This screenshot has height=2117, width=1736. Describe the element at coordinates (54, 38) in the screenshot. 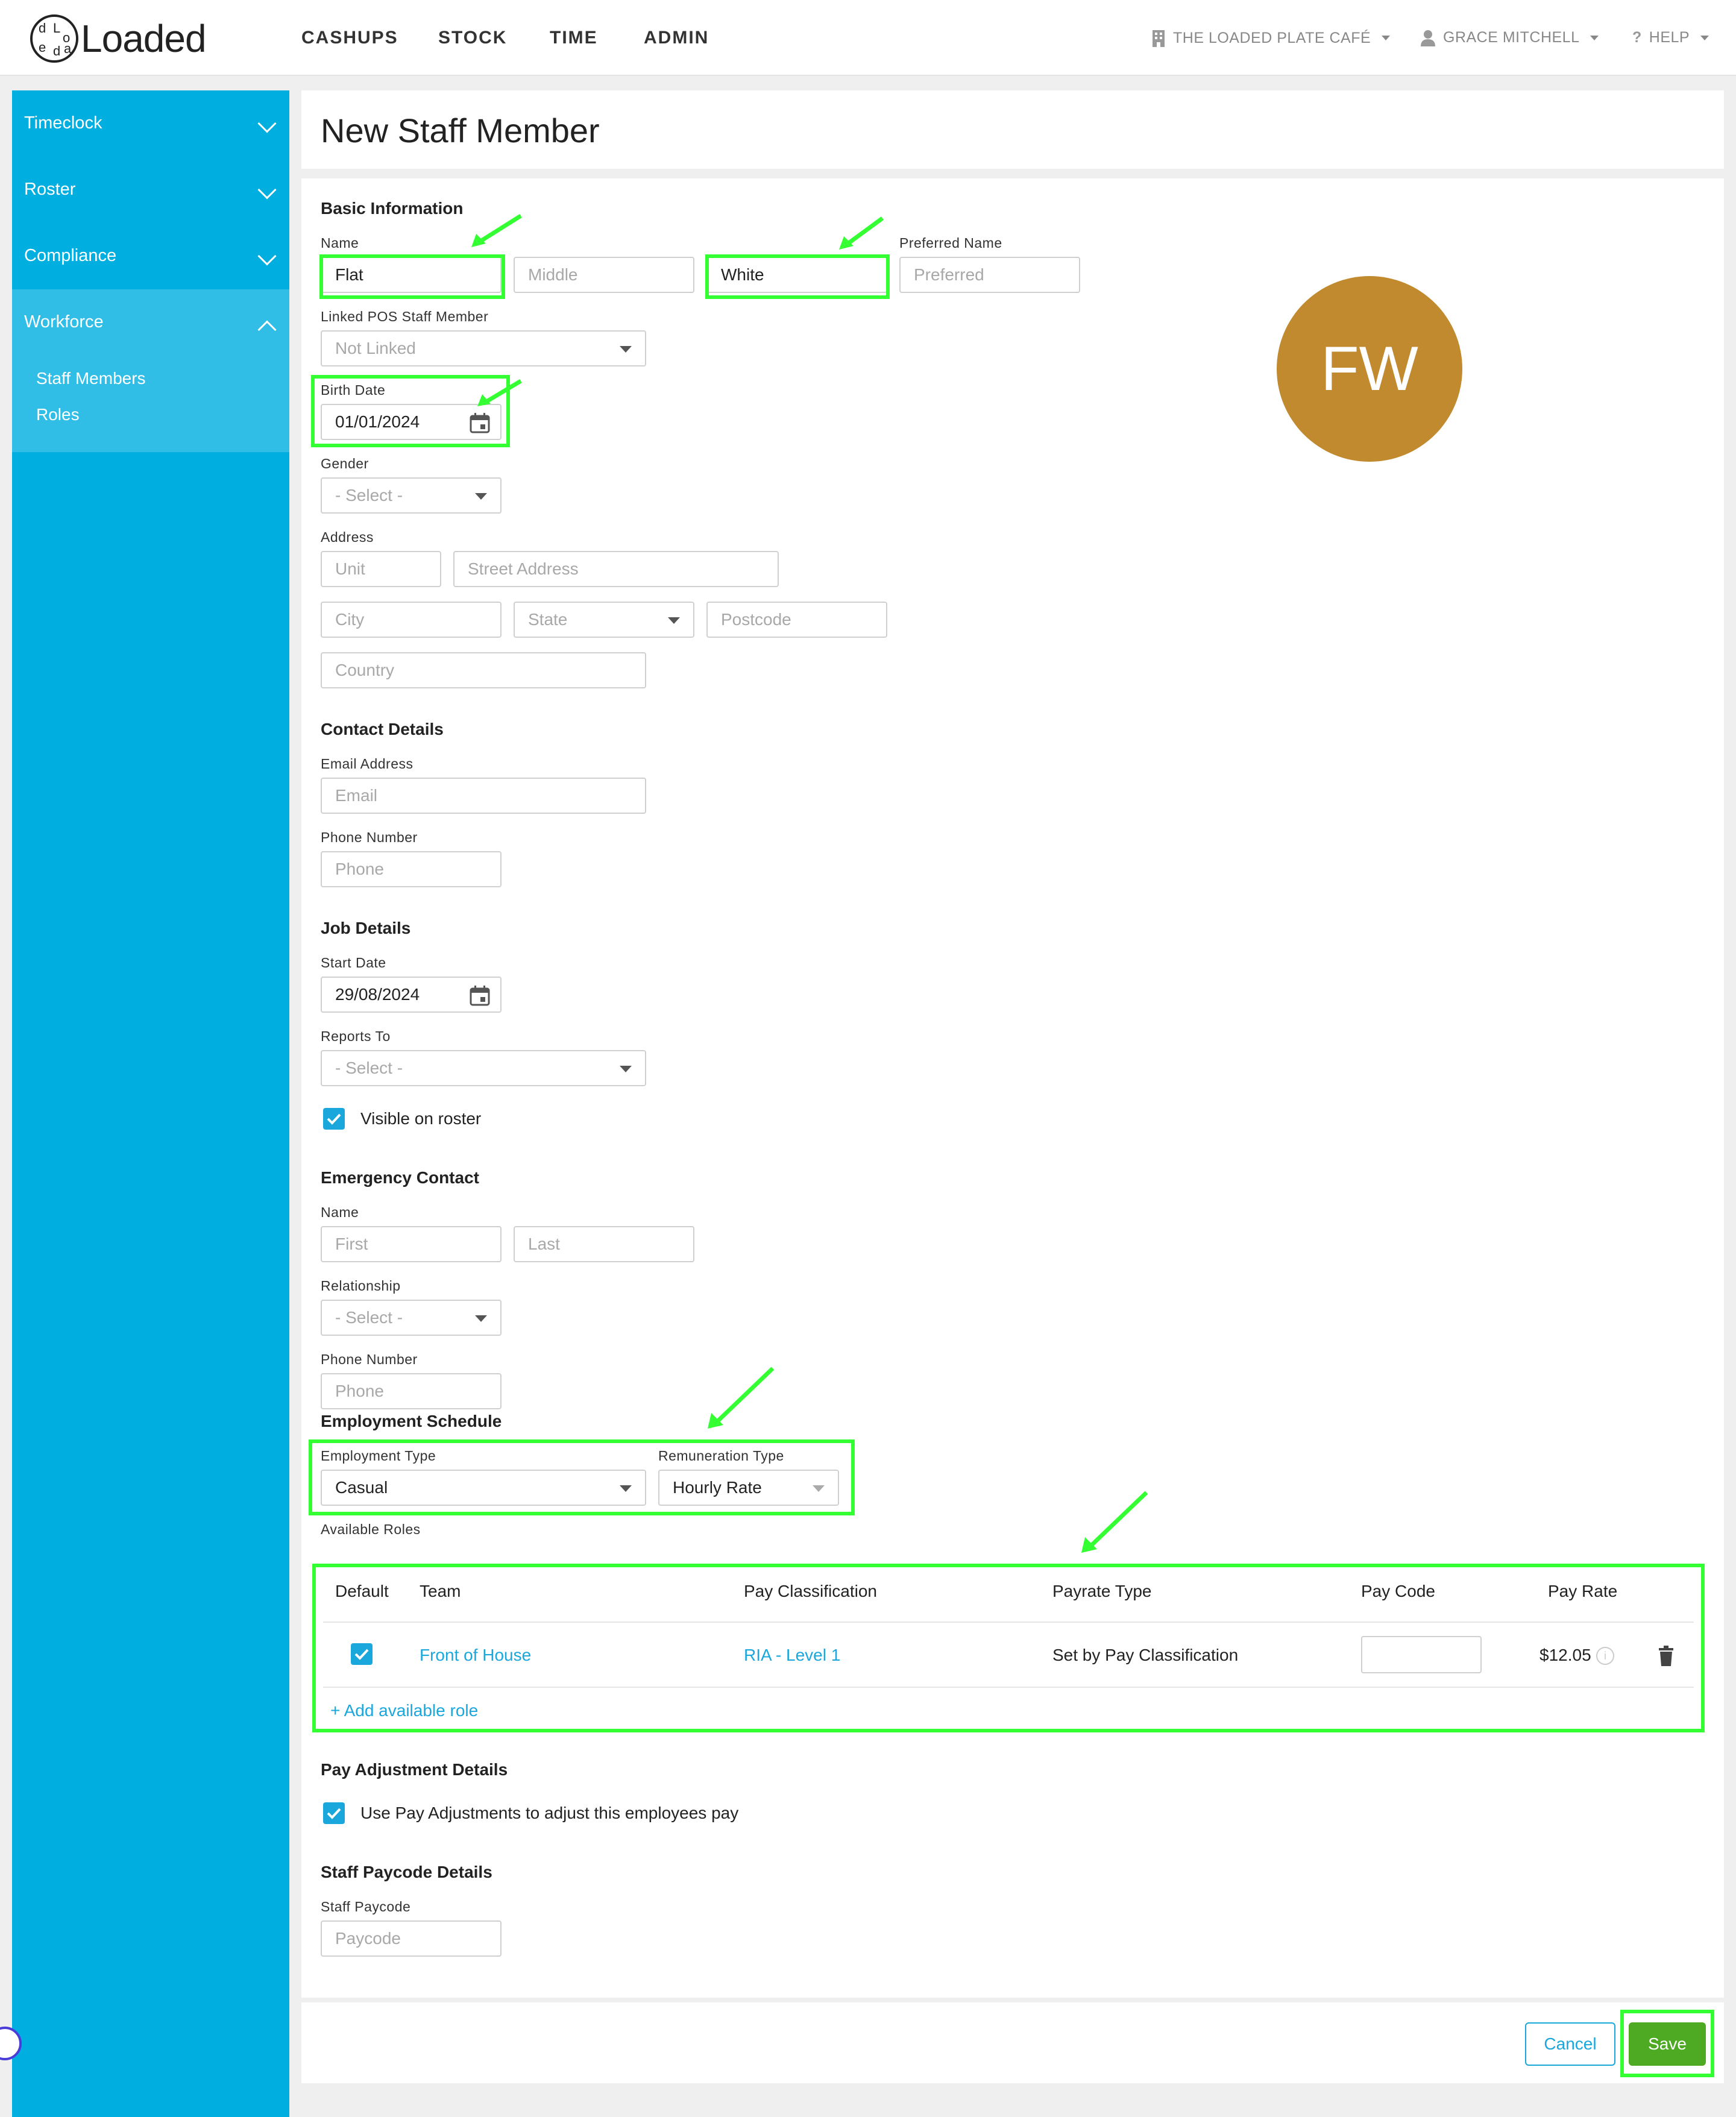

I see `logo-mark: d L o e d a` at that location.